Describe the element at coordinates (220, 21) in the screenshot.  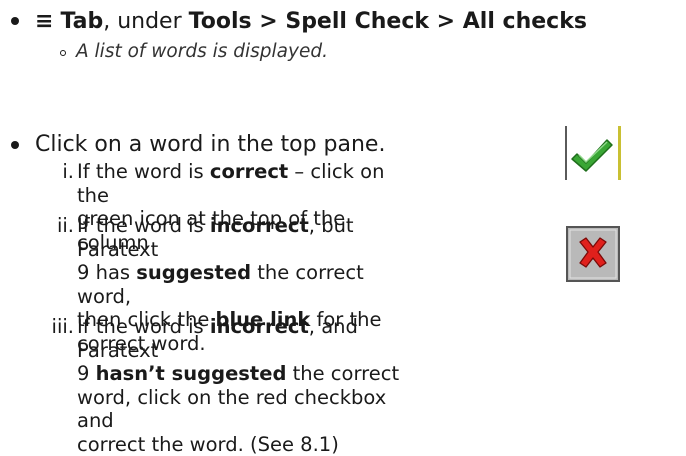
I see `tools-label: Tools` at that location.